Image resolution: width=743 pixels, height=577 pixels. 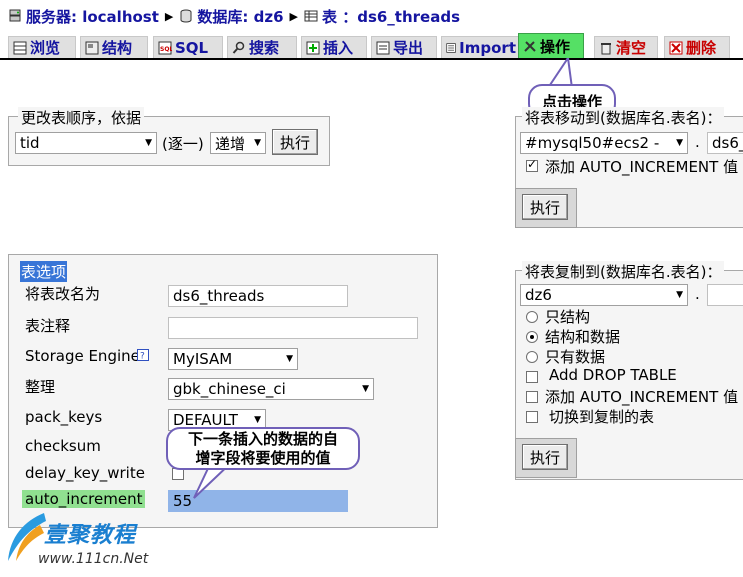 What do you see at coordinates (642, 397) in the screenshot?
I see `copy-auto-increment-label: 添加 AUTO_INCREMENT 值` at bounding box center [642, 397].